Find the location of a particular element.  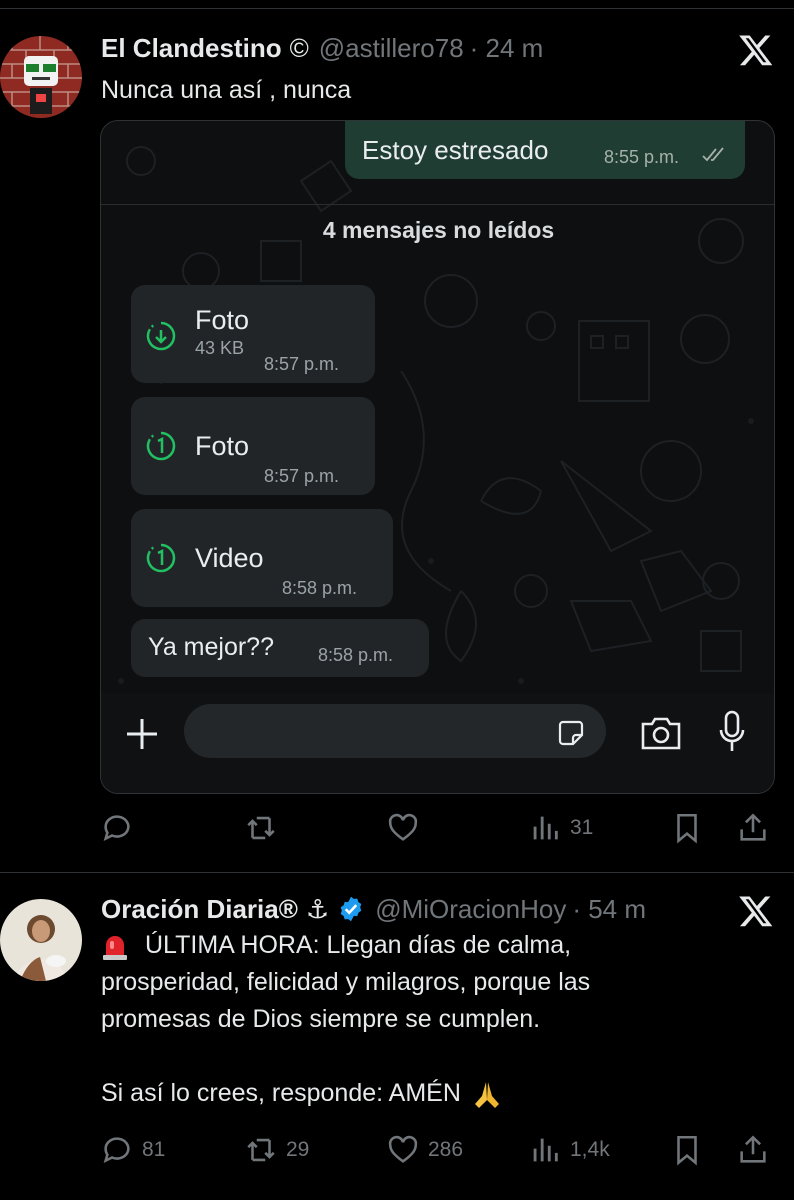

author-handle: @astillero78 is located at coordinates (391, 48).